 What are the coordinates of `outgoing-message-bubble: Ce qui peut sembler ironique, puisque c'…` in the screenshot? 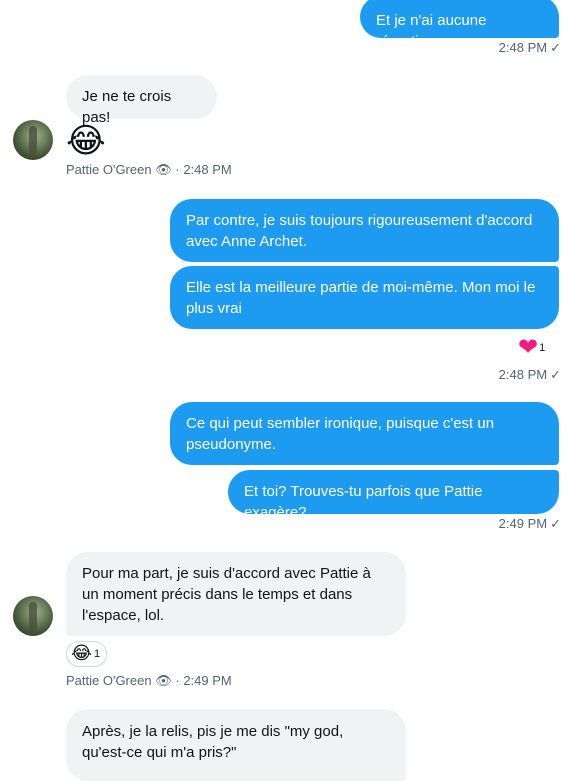 It's located at (364, 433).